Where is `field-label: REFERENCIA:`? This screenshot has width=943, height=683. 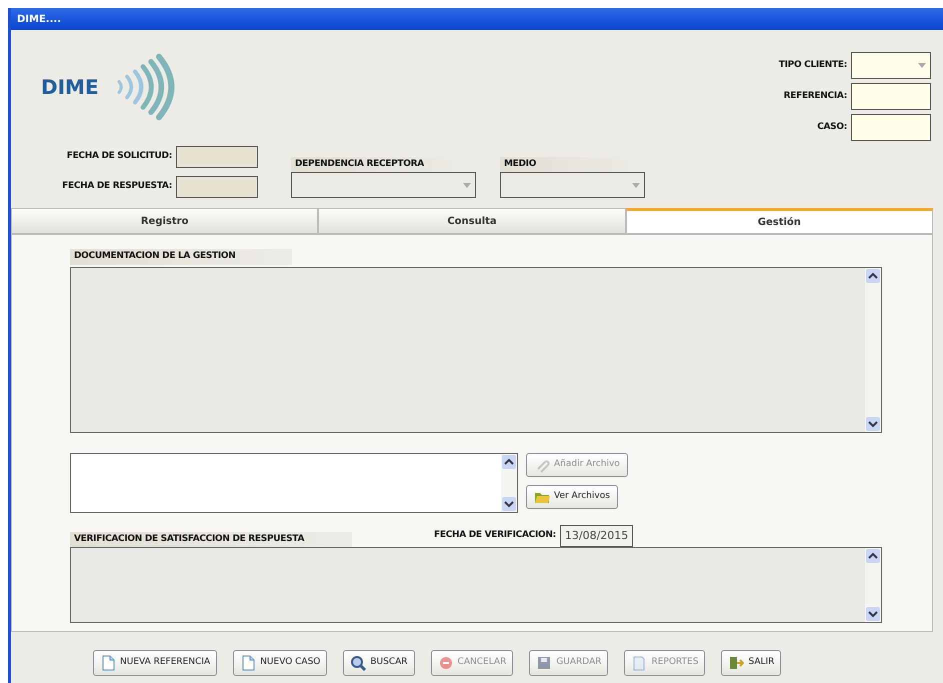
field-label: REFERENCIA: is located at coordinates (815, 96).